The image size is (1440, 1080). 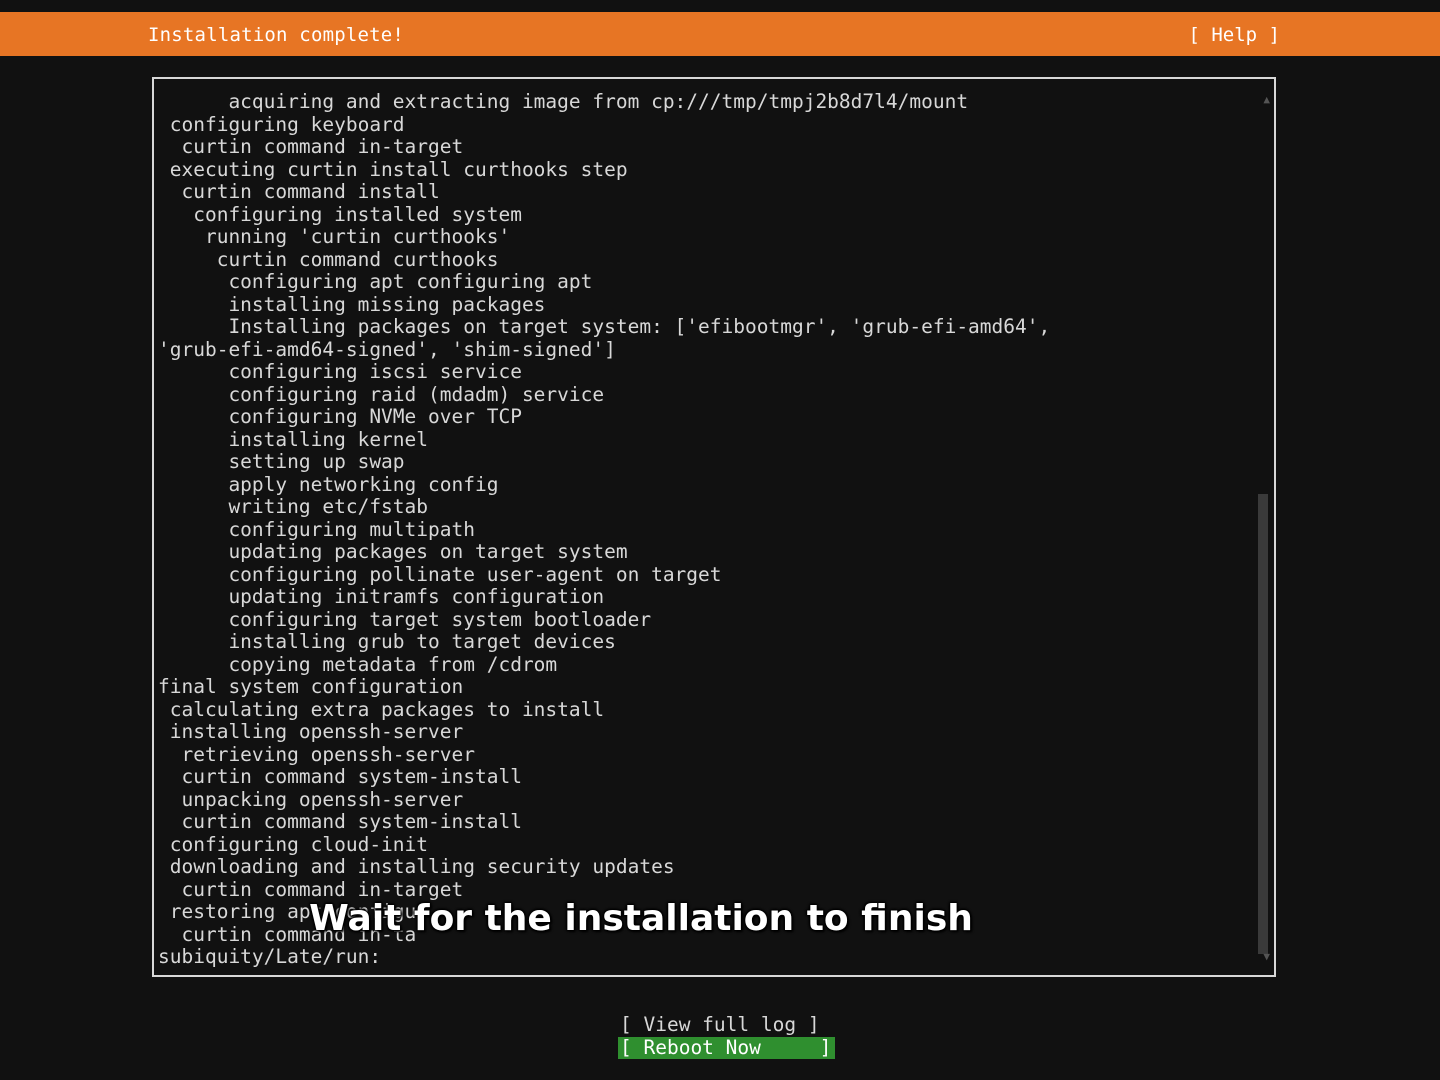 What do you see at coordinates (1266, 956) in the screenshot?
I see `scroll-down-arrow-icon: ▼` at bounding box center [1266, 956].